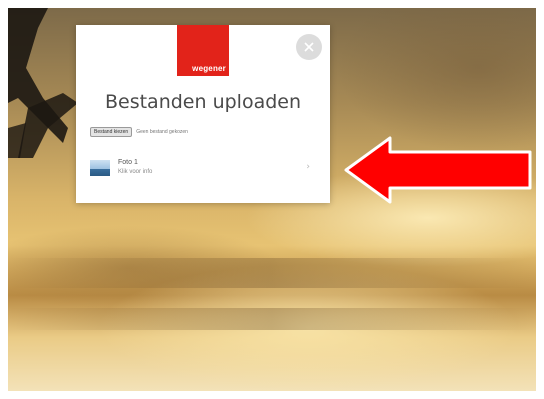 This screenshot has height=399, width=544. Describe the element at coordinates (135, 172) in the screenshot. I see `file-size: Klik voor info` at that location.